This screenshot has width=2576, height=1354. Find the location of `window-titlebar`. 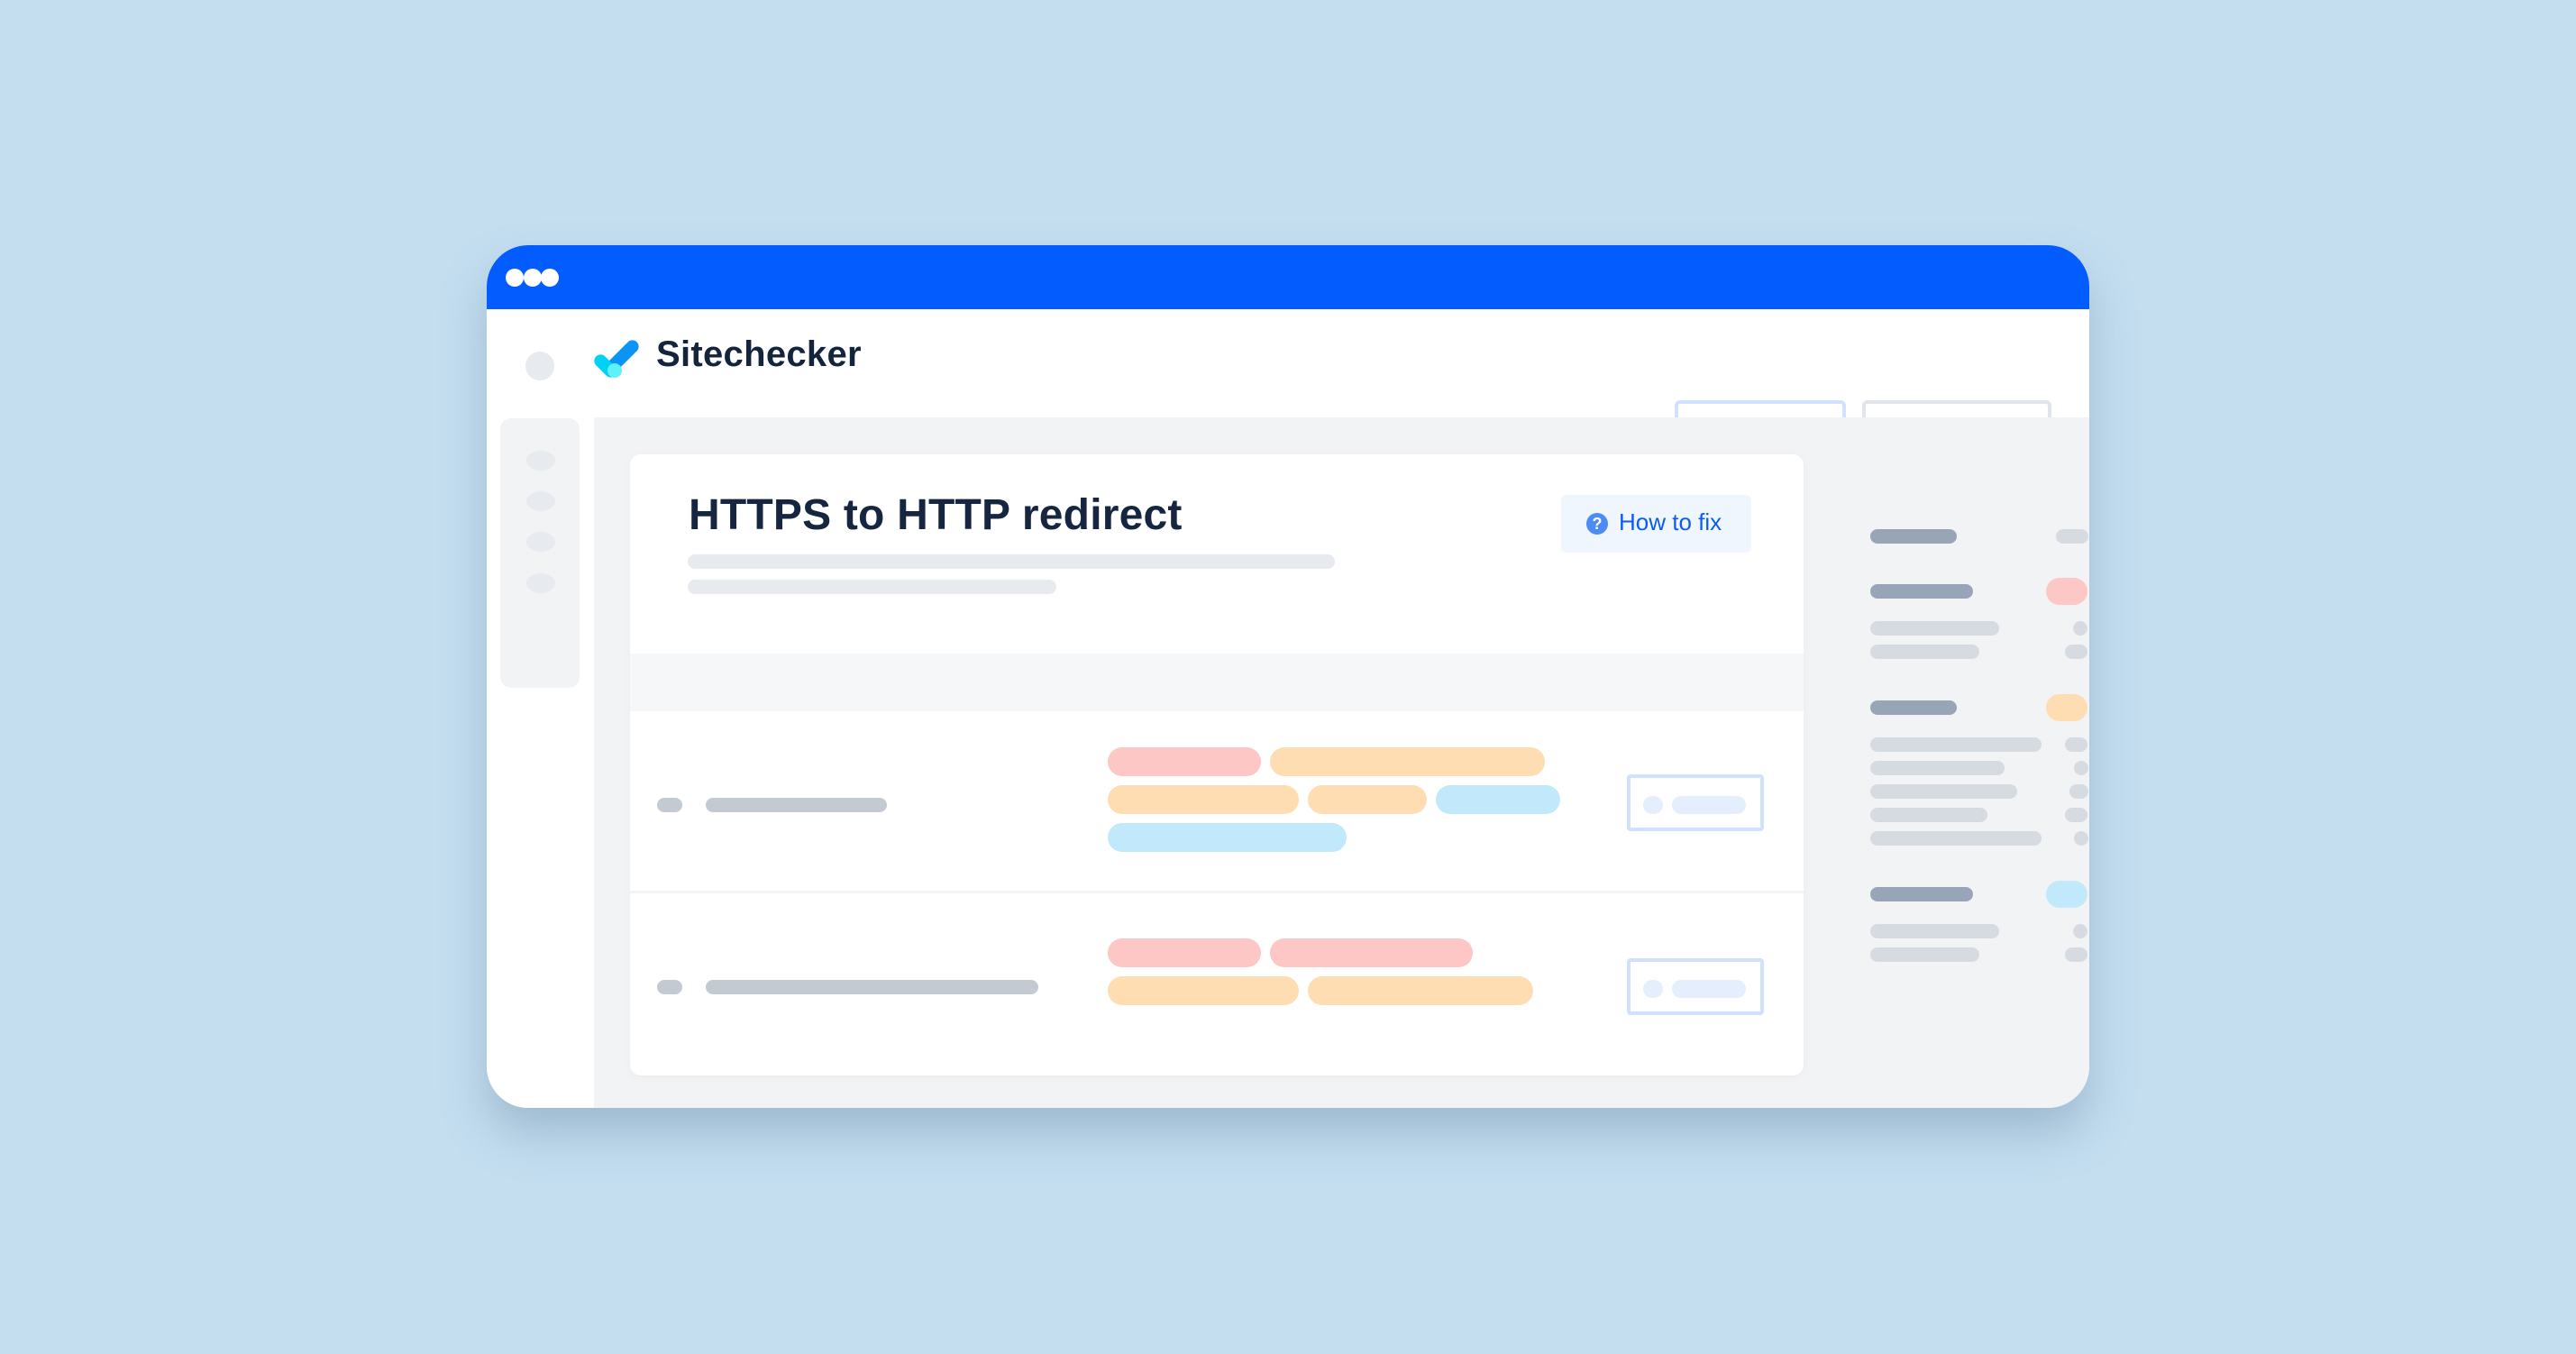

window-titlebar is located at coordinates (1288, 277).